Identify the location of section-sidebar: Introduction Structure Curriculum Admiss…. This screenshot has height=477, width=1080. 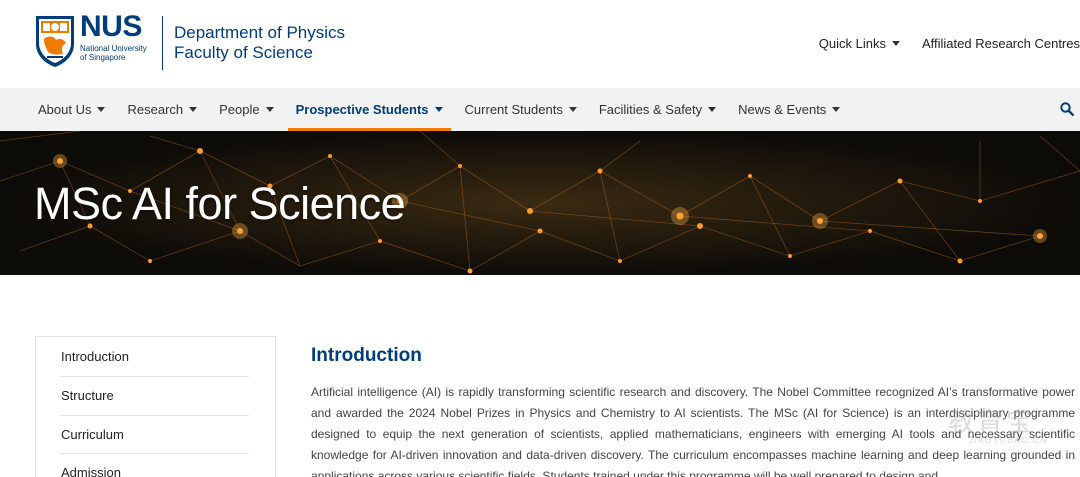
(155, 406).